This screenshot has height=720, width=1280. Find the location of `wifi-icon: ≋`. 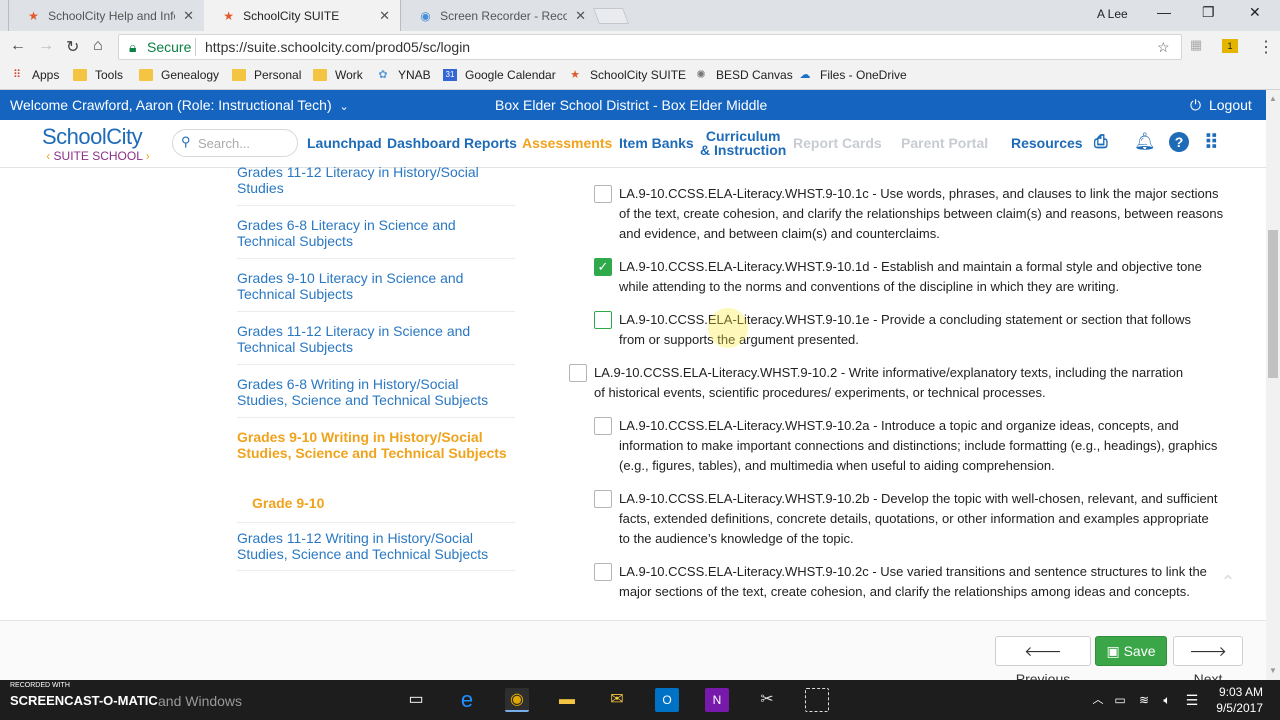

wifi-icon: ≋ is located at coordinates (1144, 700).